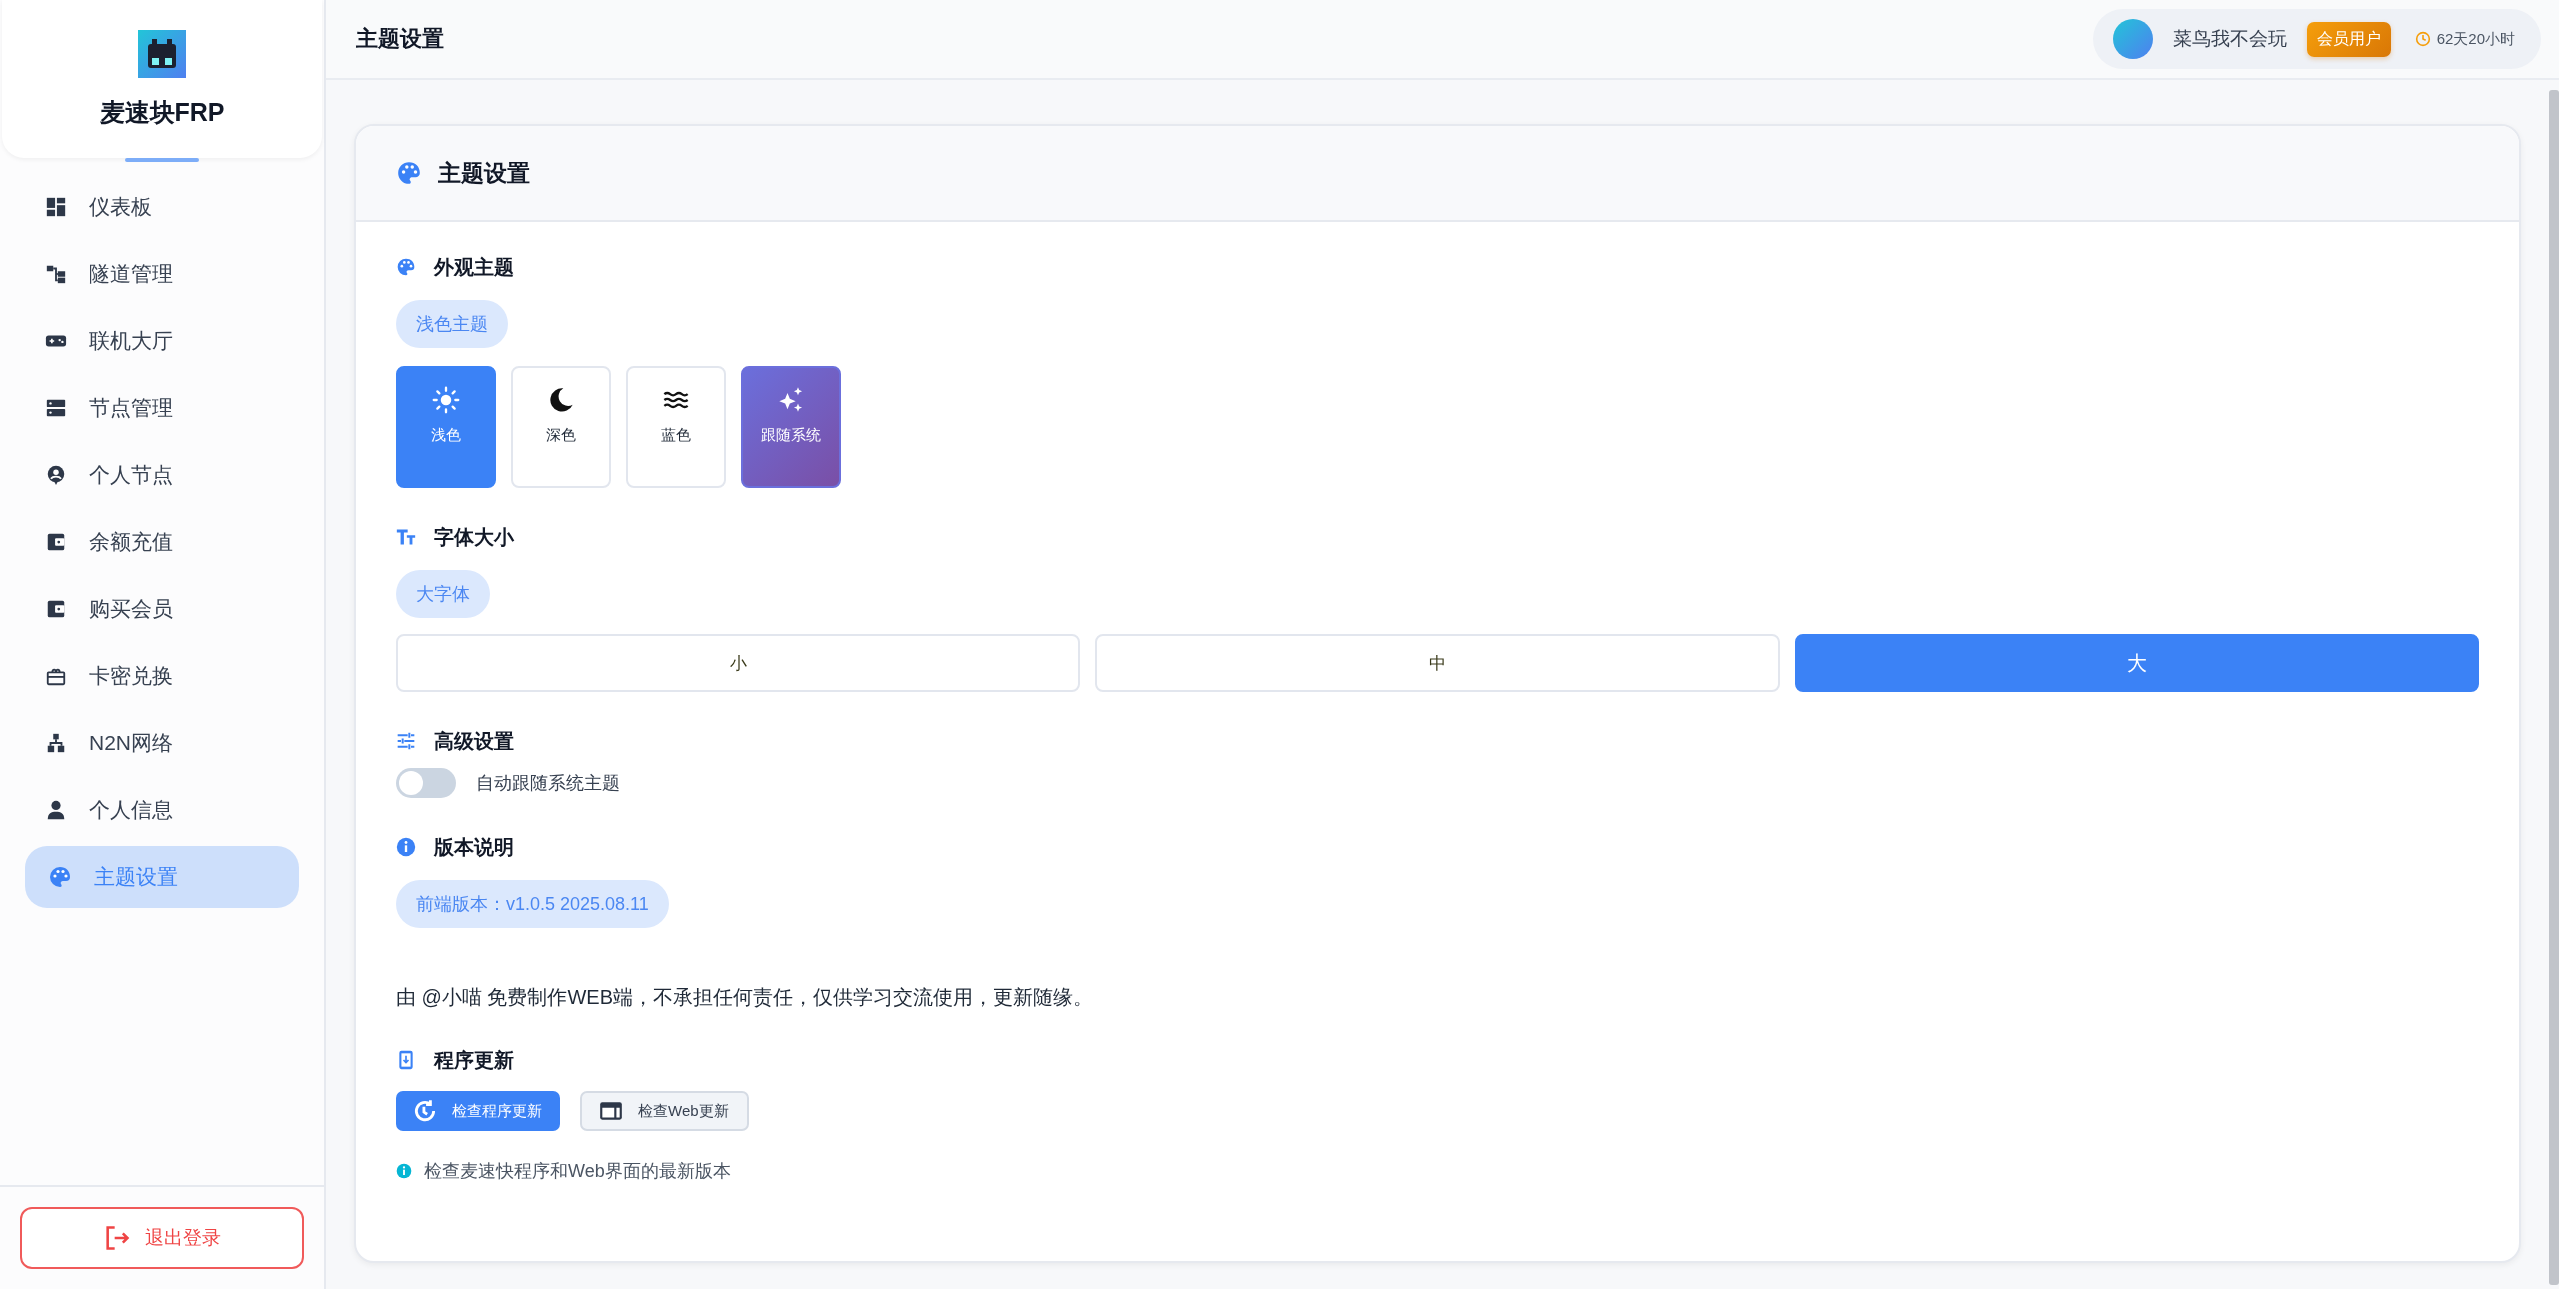 Image resolution: width=2559 pixels, height=1289 pixels. Describe the element at coordinates (162, 207) in the screenshot. I see `sidebar-item: 仪表板` at that location.